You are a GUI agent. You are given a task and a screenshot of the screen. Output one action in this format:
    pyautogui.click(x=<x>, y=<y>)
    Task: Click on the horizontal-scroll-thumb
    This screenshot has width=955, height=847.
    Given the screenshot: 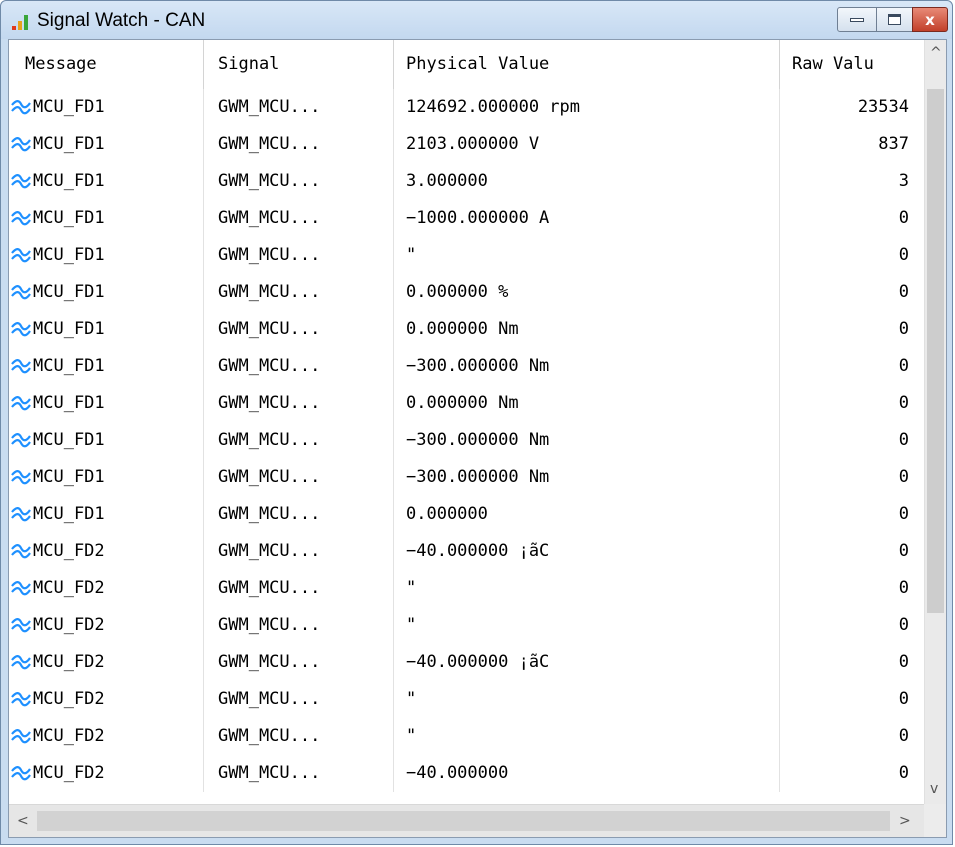 What is the action you would take?
    pyautogui.click(x=463, y=821)
    